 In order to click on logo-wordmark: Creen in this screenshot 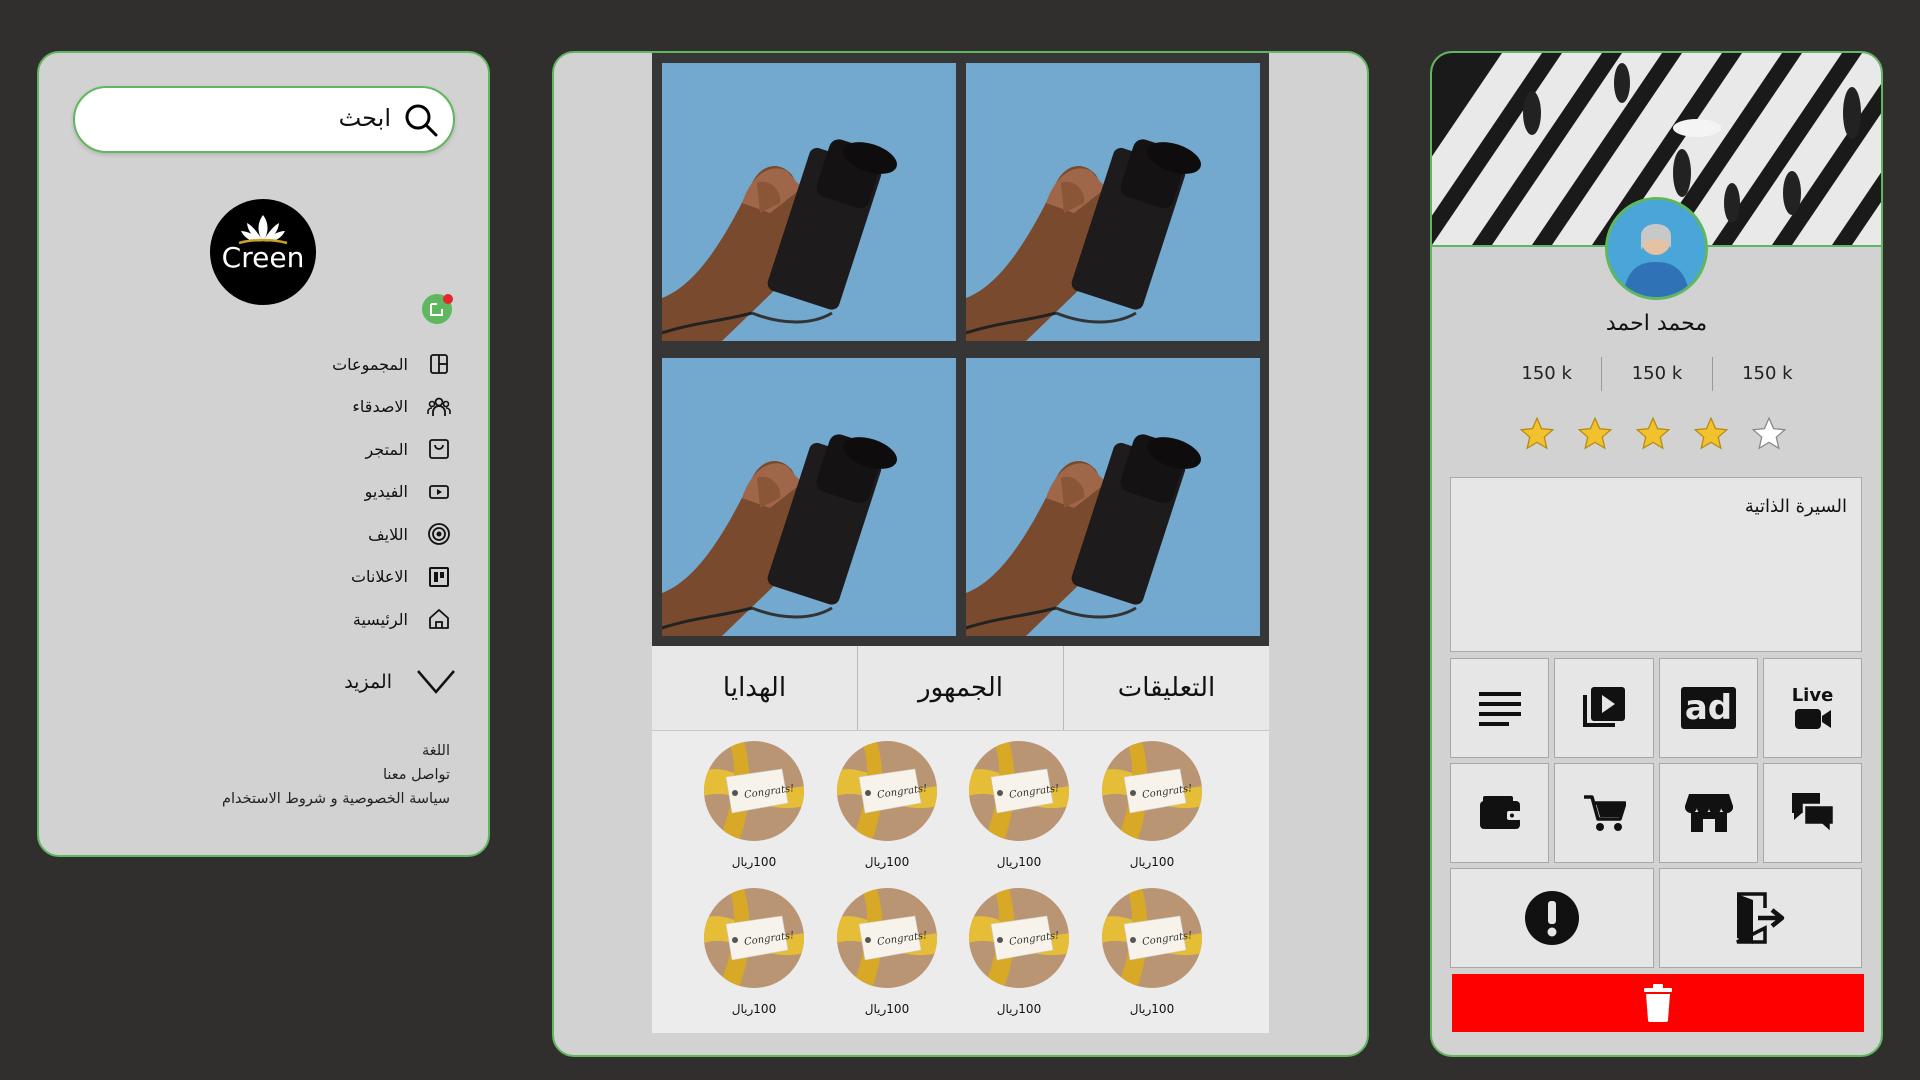, I will do `click(263, 257)`.